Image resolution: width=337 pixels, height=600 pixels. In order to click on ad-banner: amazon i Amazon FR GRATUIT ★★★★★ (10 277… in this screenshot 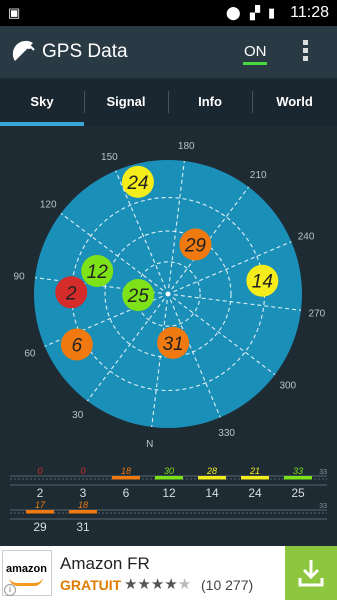, I will do `click(168, 573)`.